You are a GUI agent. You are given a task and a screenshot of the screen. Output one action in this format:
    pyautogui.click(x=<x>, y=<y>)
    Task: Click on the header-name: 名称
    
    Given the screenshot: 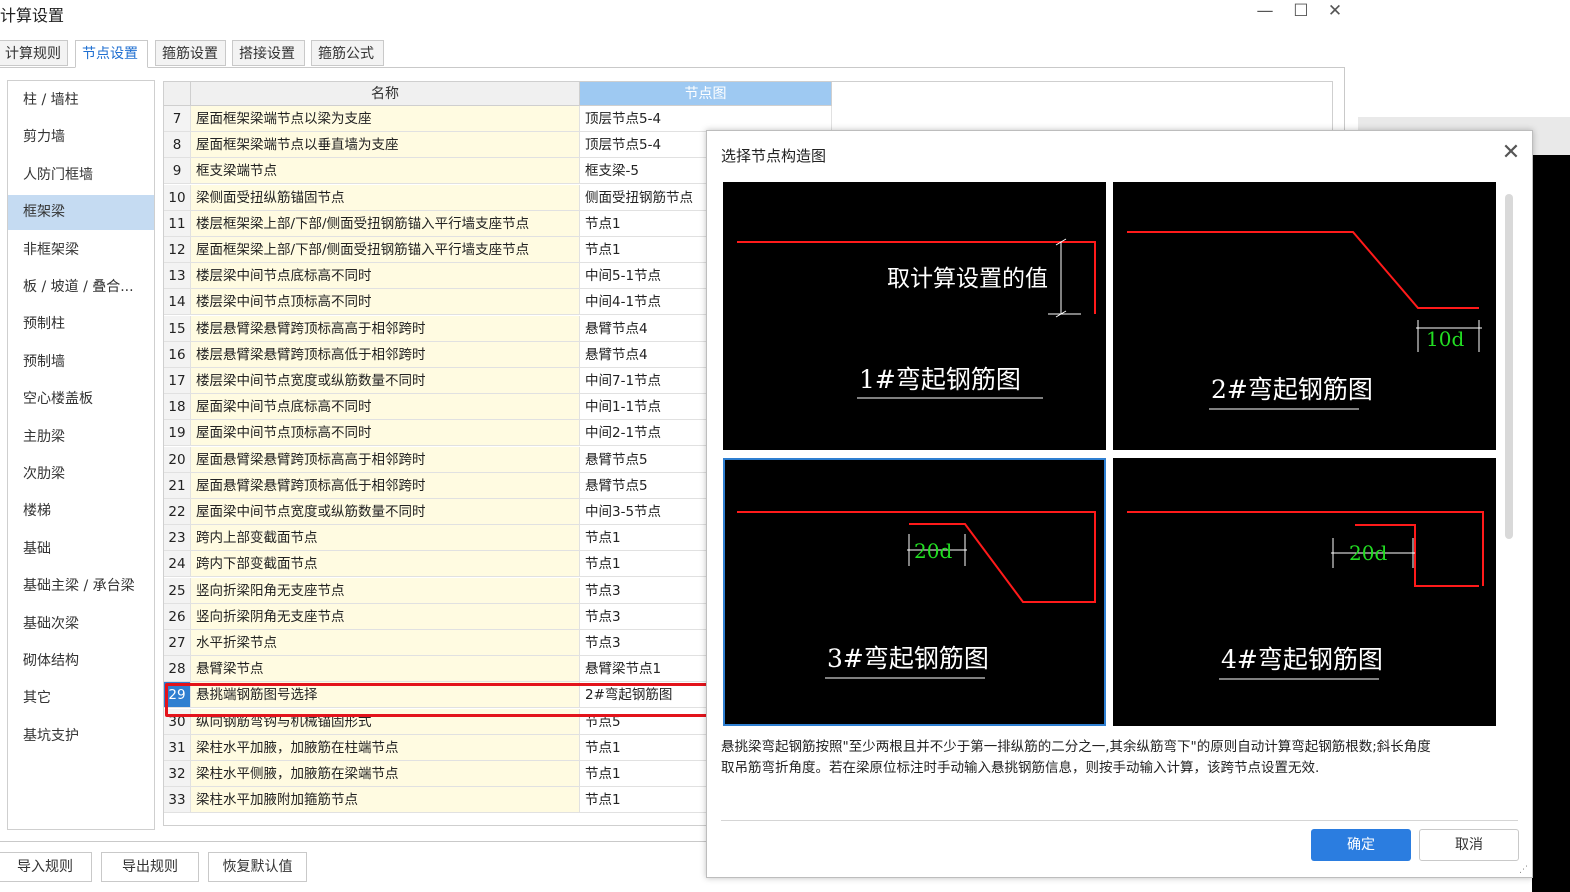 What is the action you would take?
    pyautogui.click(x=385, y=94)
    